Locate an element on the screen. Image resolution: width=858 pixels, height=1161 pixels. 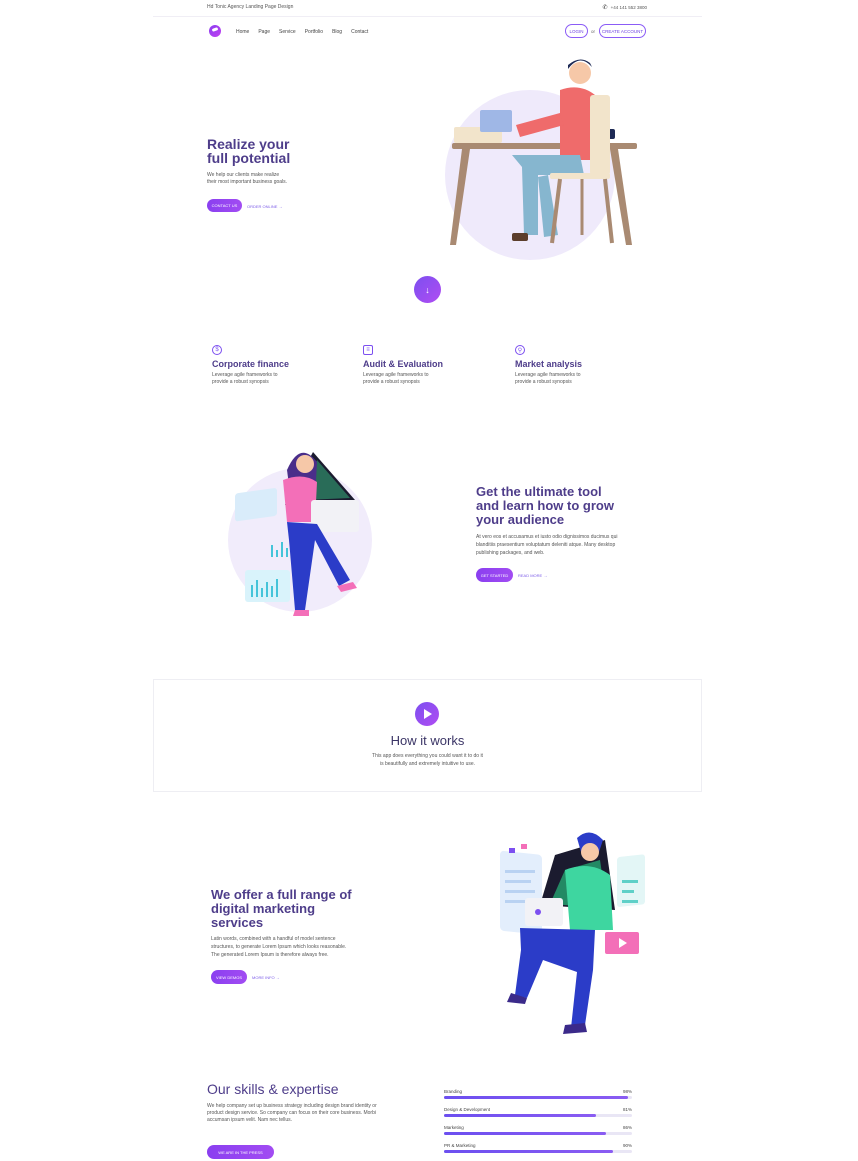
view-demos-button: VIEW DEMOS is located at coordinates (229, 977).